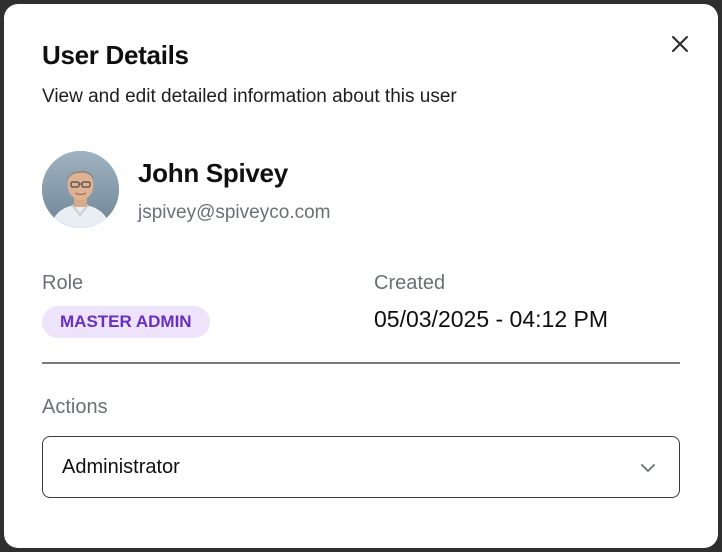 The image size is (722, 552). What do you see at coordinates (648, 468) in the screenshot?
I see `chevron-down-icon` at bounding box center [648, 468].